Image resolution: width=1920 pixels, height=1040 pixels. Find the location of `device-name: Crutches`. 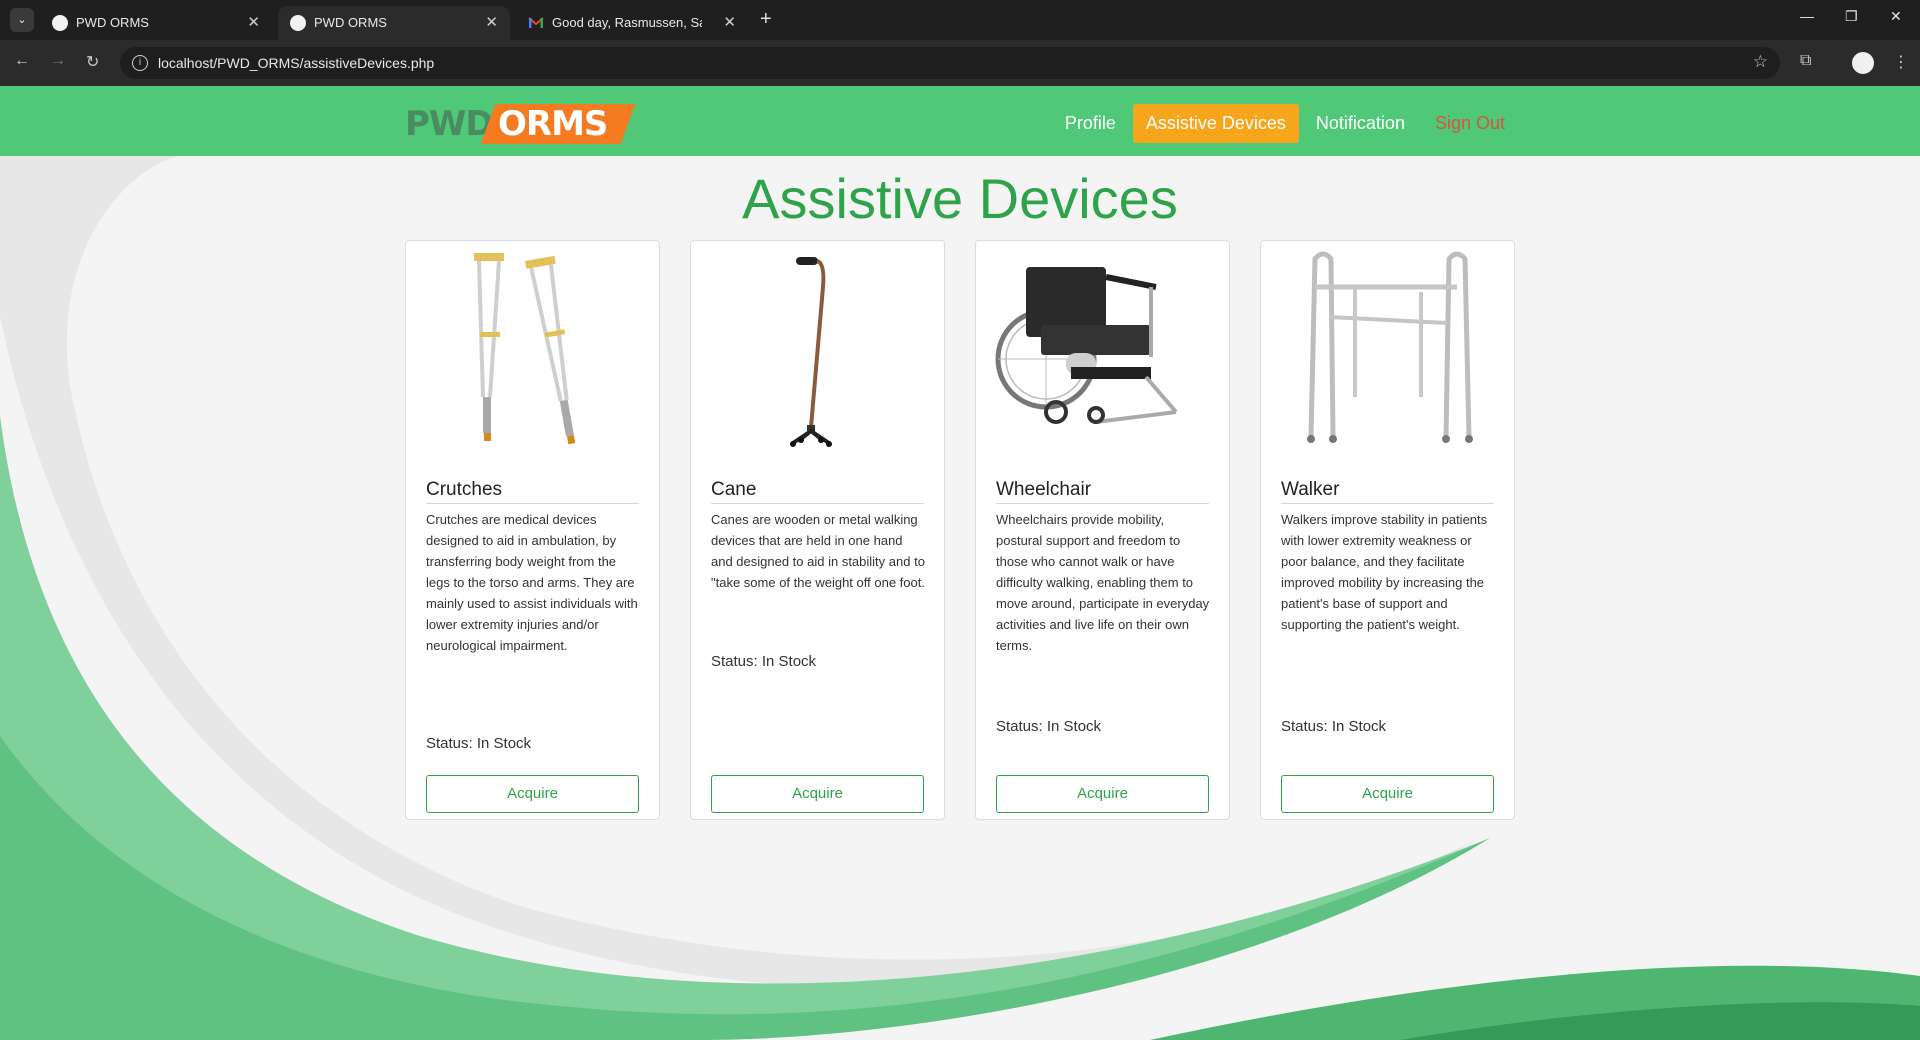

device-name: Crutches is located at coordinates (532, 491).